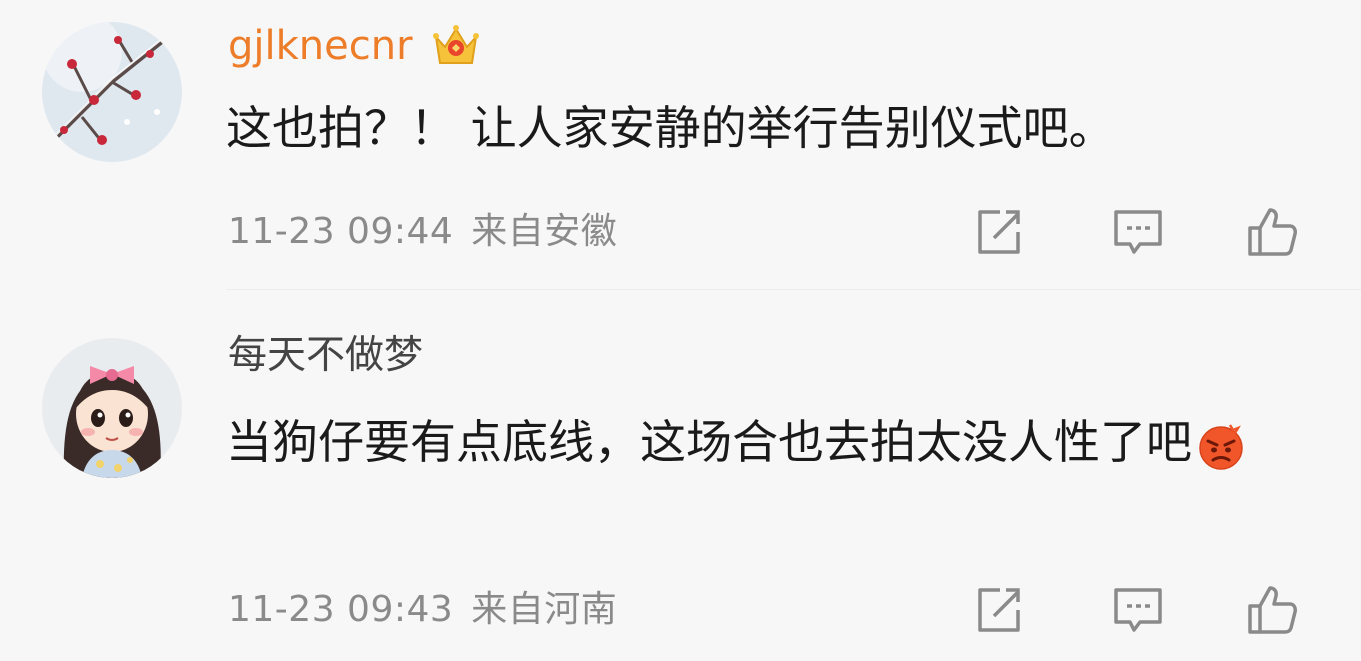 Image resolution: width=1361 pixels, height=661 pixels. Describe the element at coordinates (544, 609) in the screenshot. I see `location: 来自河南` at that location.